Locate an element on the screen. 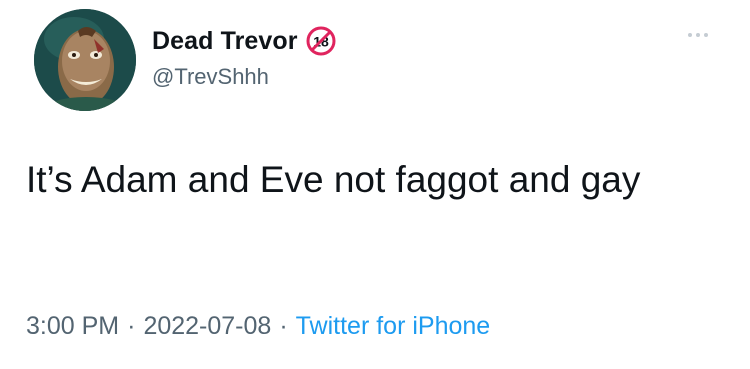 The width and height of the screenshot is (750, 369). tweet-source-link: Twitter for iPhone is located at coordinates (393, 326).